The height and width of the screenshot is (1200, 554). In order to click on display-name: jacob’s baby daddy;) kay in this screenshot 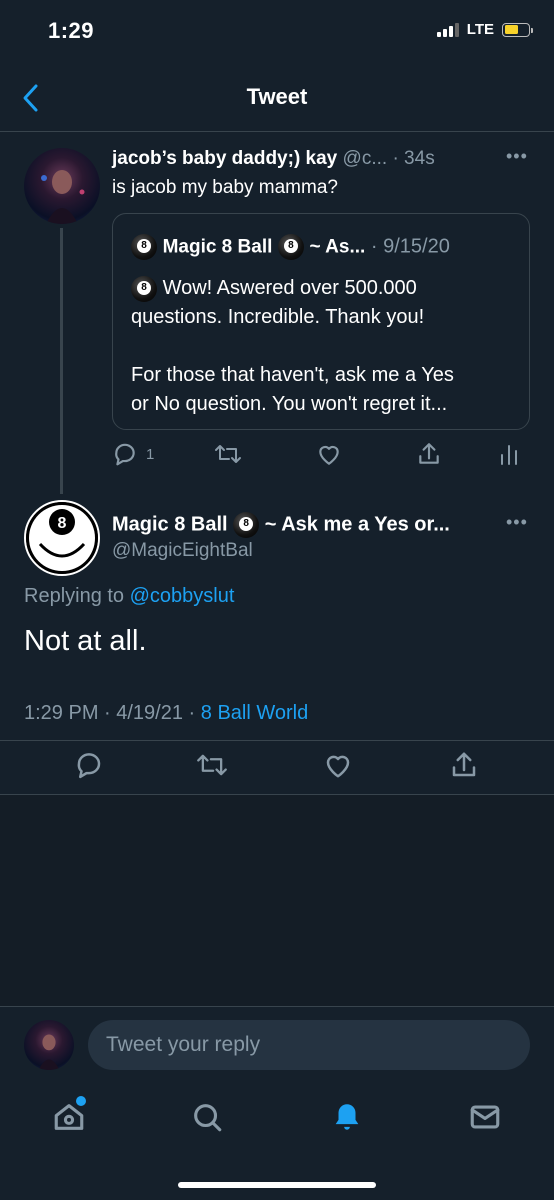, I will do `click(224, 158)`.